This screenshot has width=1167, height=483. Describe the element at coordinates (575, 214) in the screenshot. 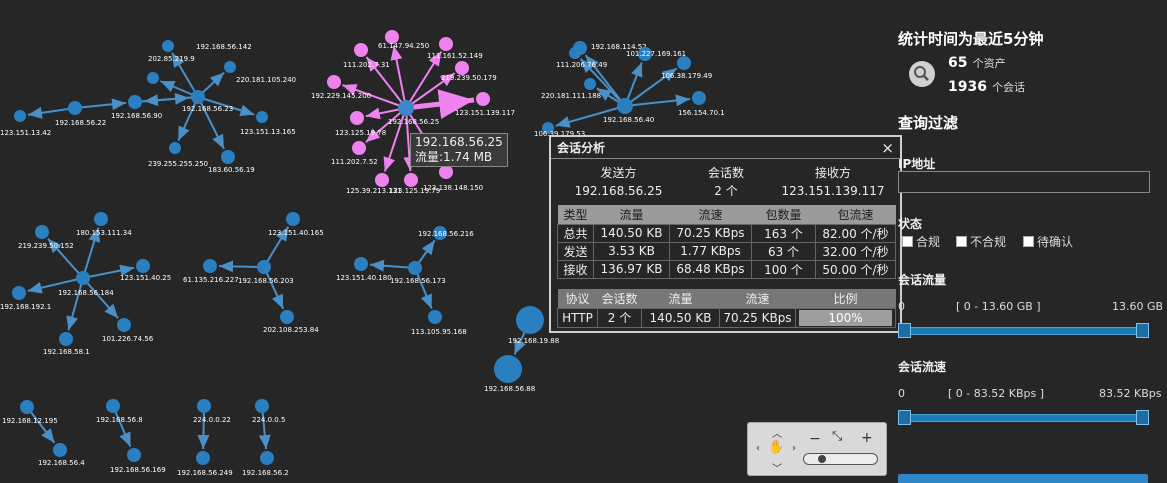

I see `col-type: 类型` at that location.